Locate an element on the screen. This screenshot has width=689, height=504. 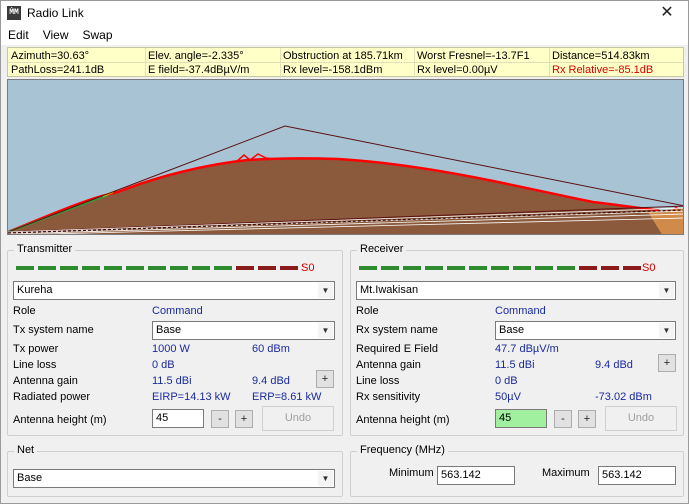
tx-line-loss-label: Line loss is located at coordinates (35, 365).